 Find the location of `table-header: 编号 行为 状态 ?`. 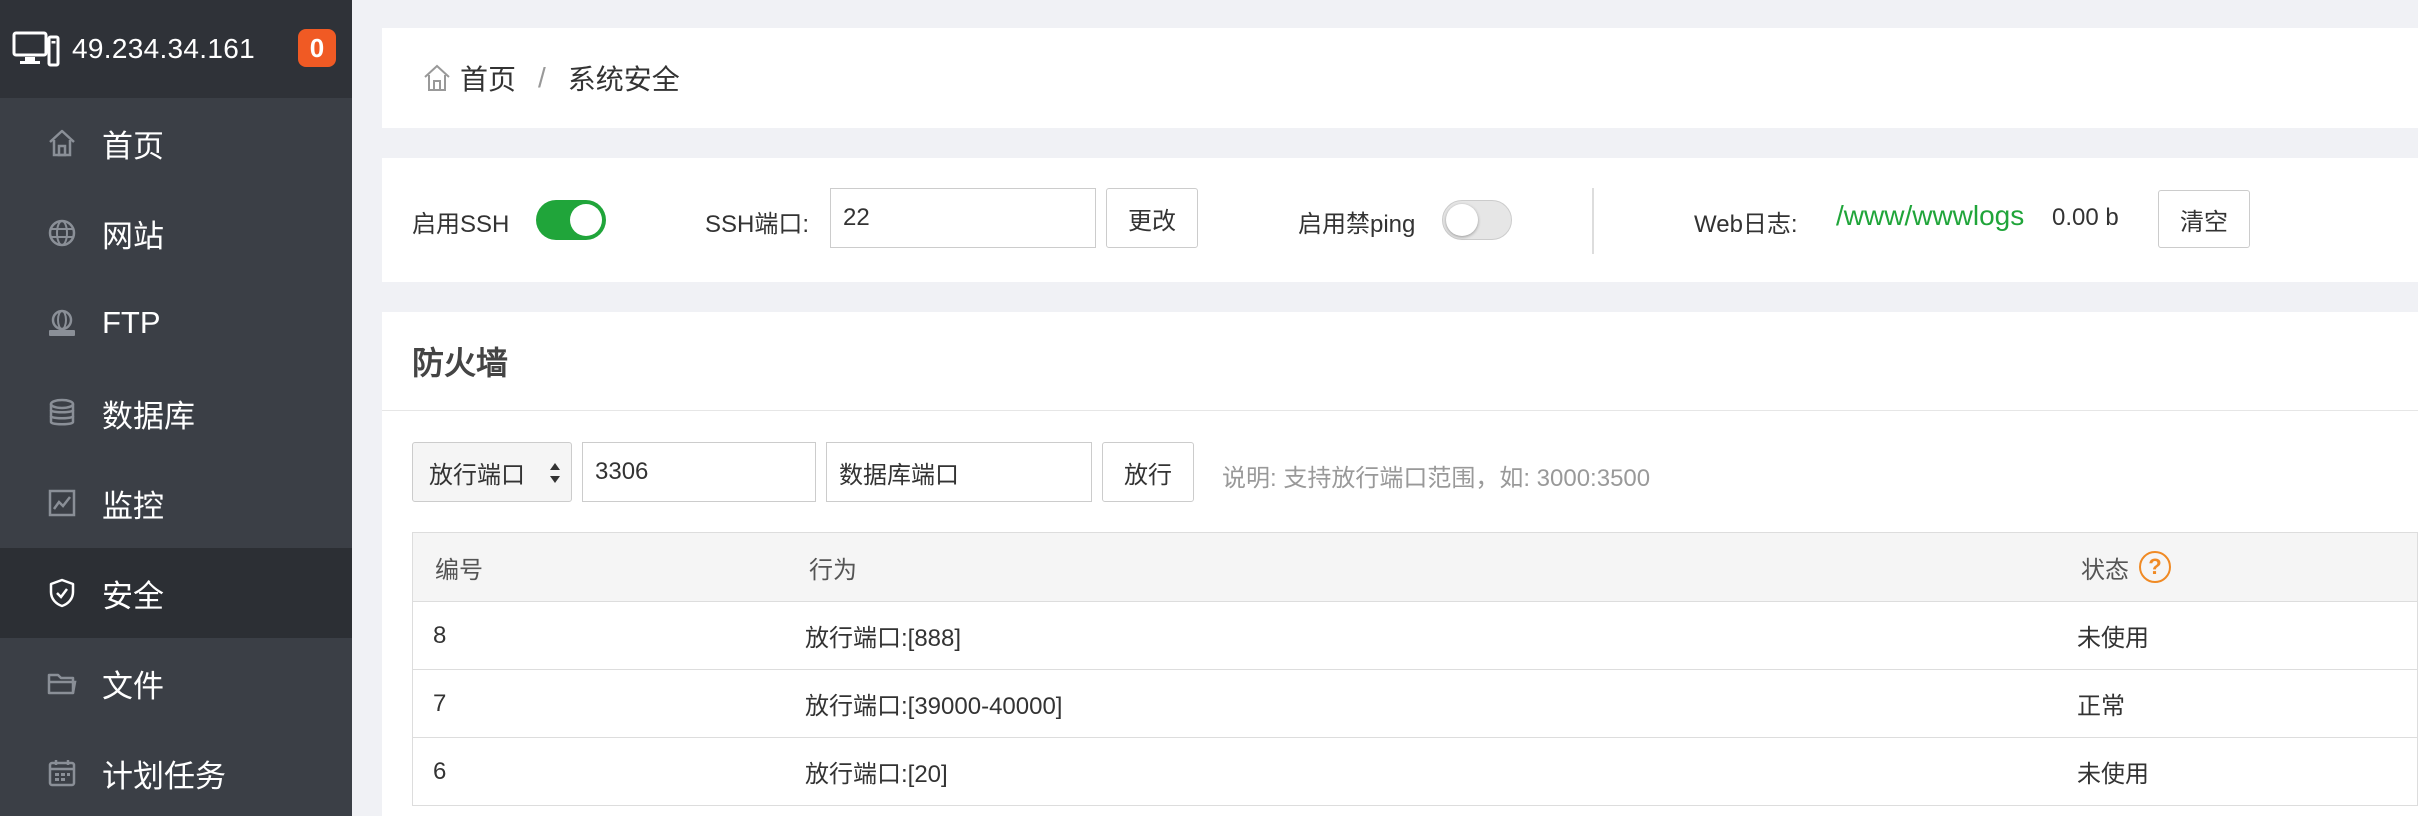

table-header: 编号 行为 状态 ? is located at coordinates (1415, 567).